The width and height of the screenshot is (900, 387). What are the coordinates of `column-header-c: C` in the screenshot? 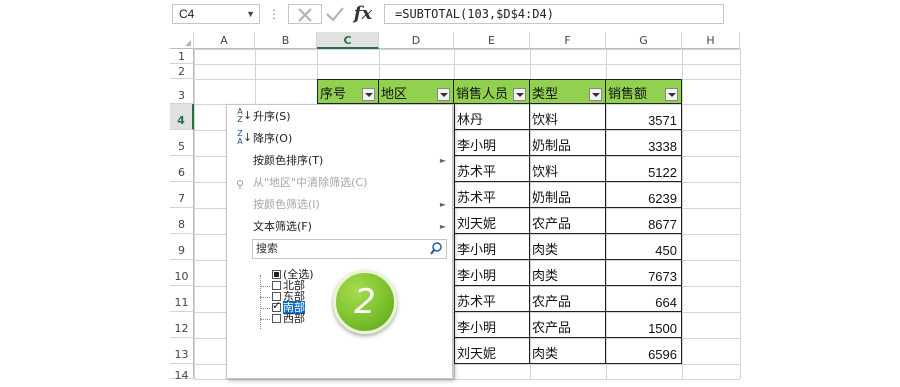 It's located at (348, 40).